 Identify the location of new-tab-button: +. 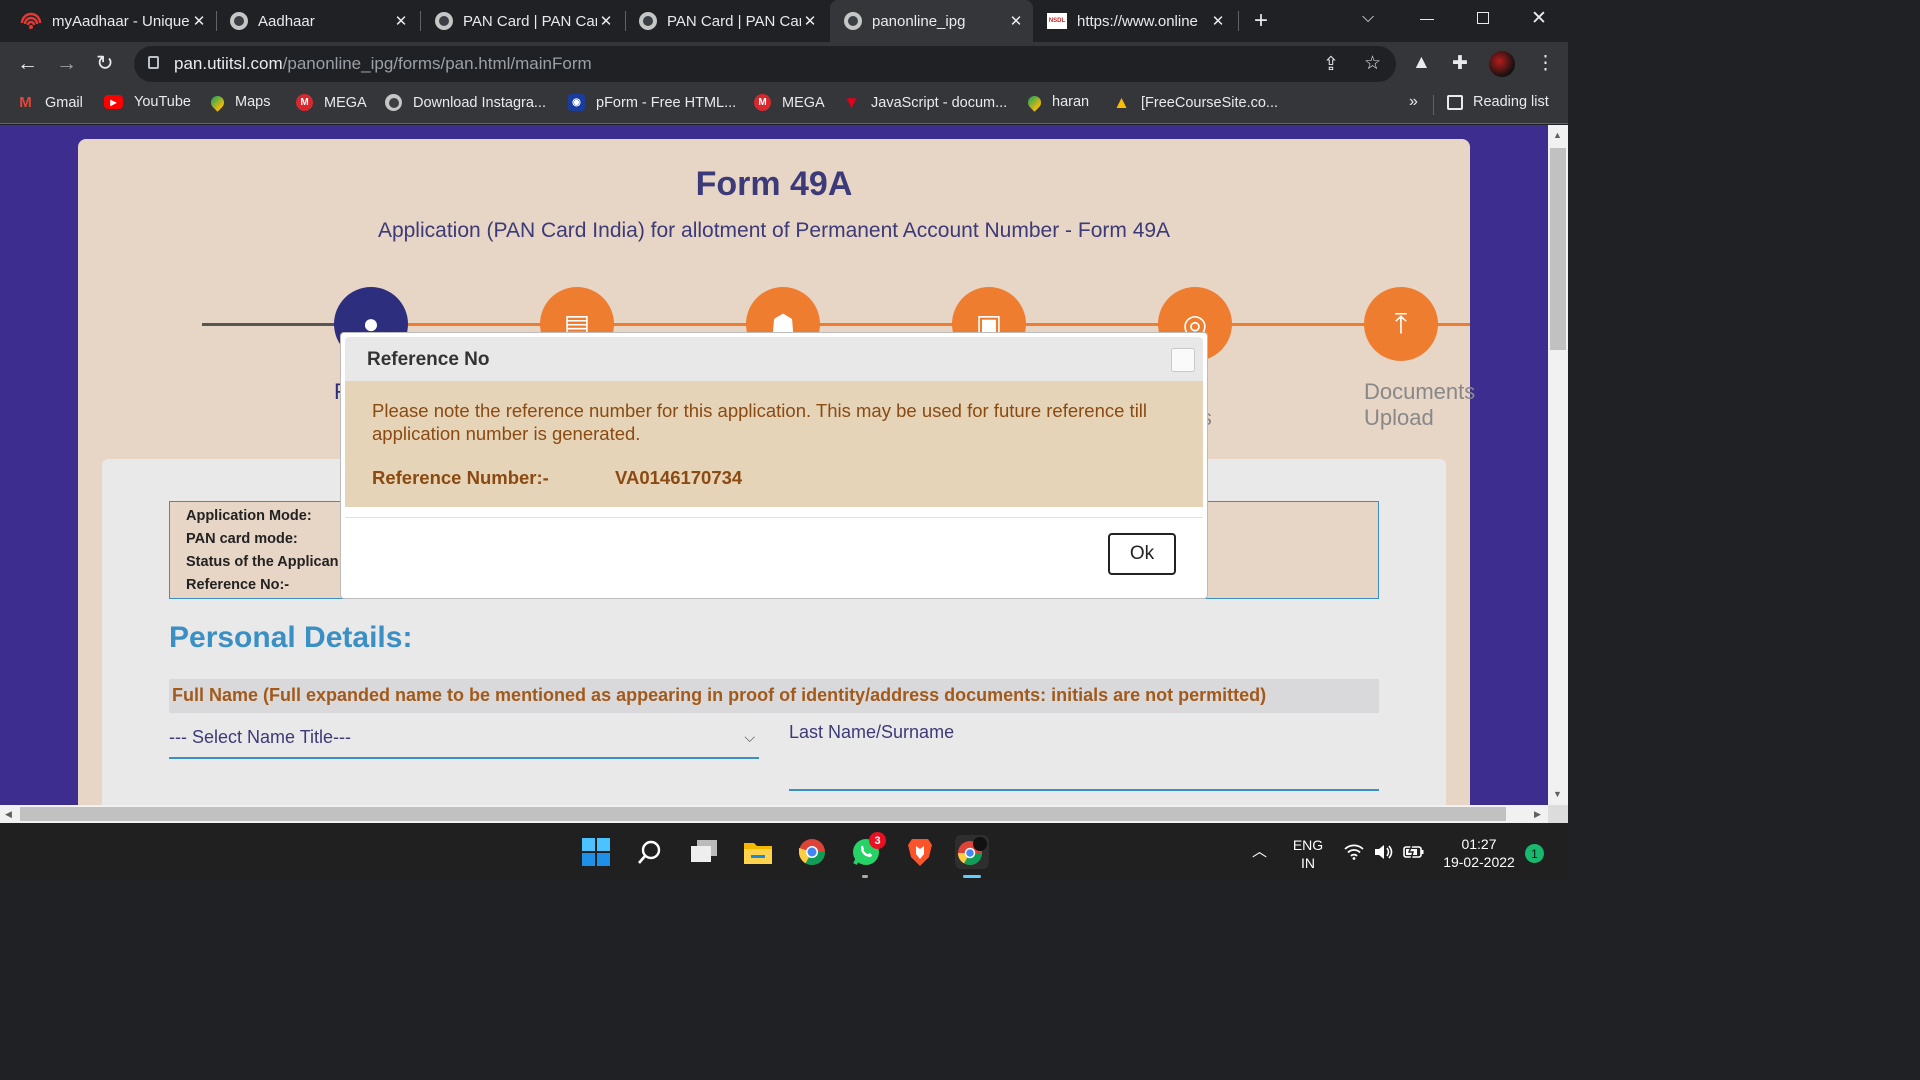
(1261, 21).